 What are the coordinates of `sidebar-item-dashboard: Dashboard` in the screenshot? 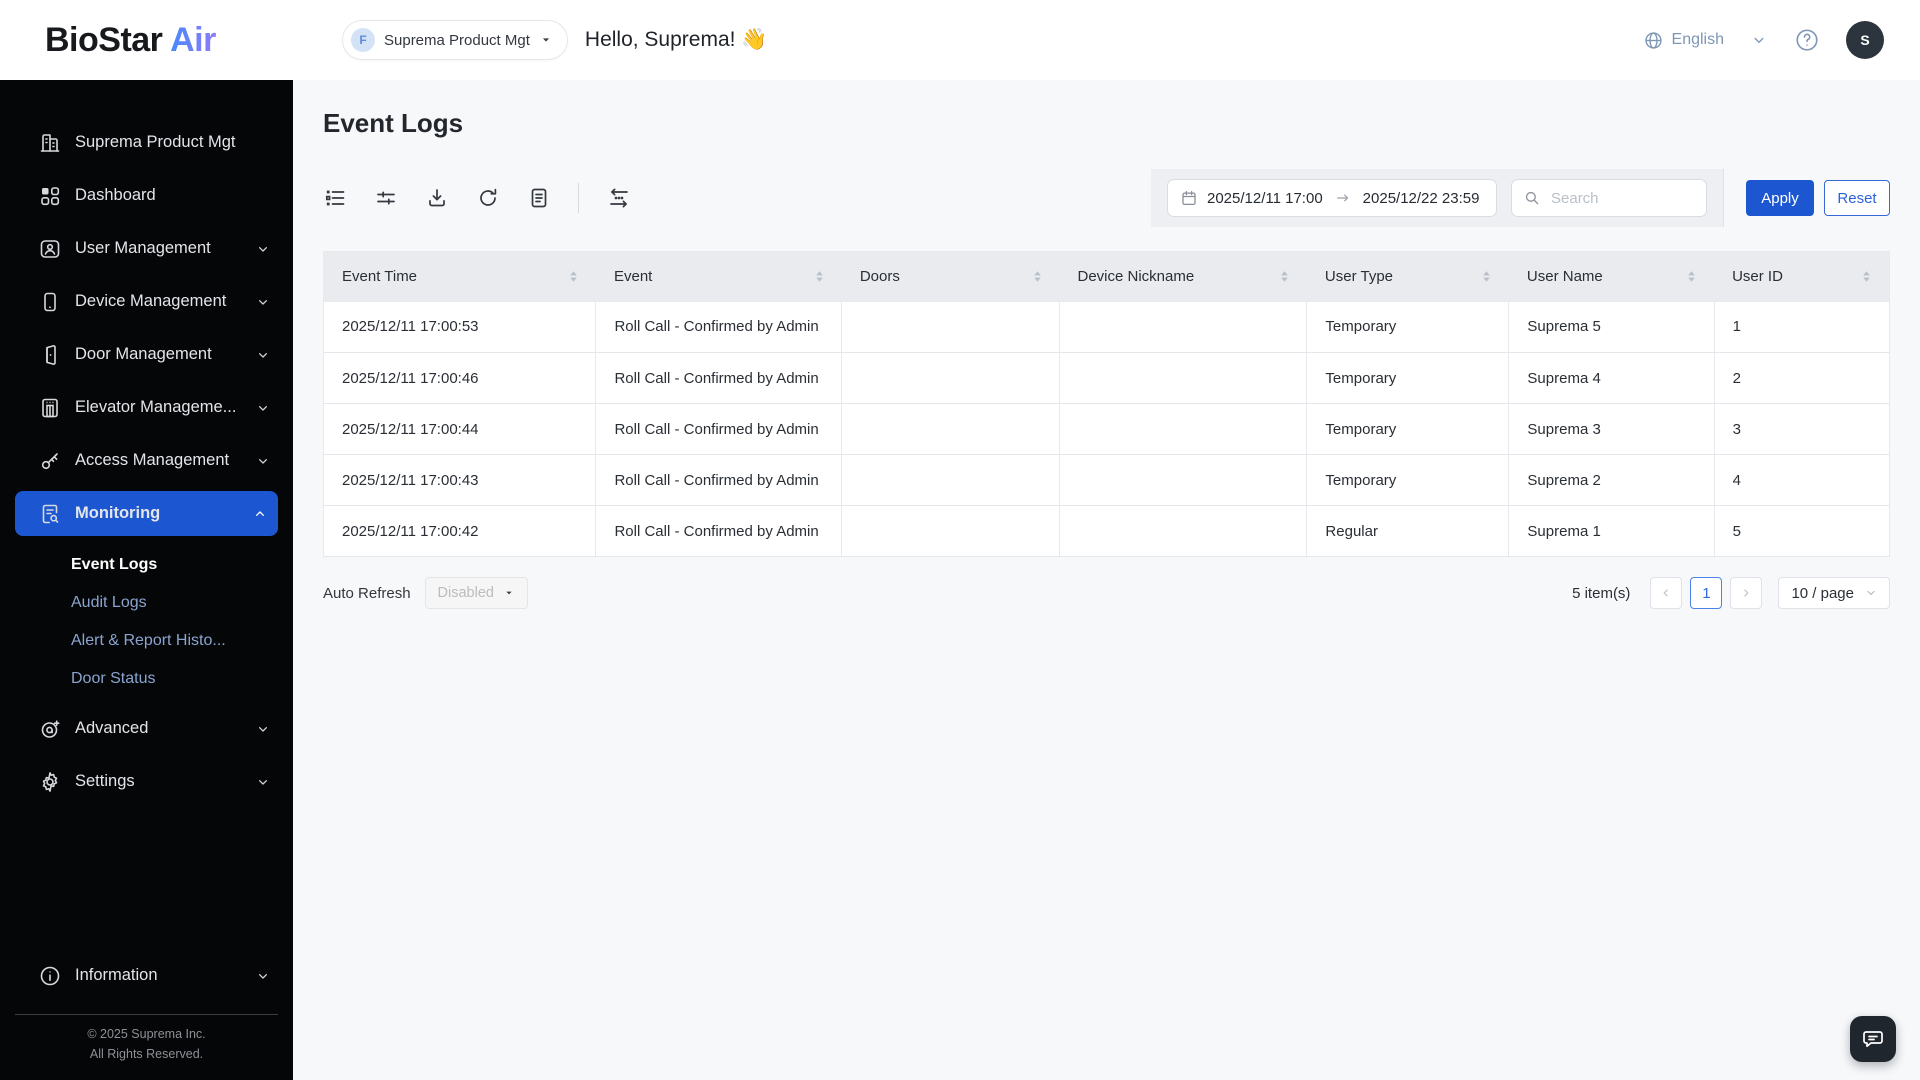 It's located at (146, 195).